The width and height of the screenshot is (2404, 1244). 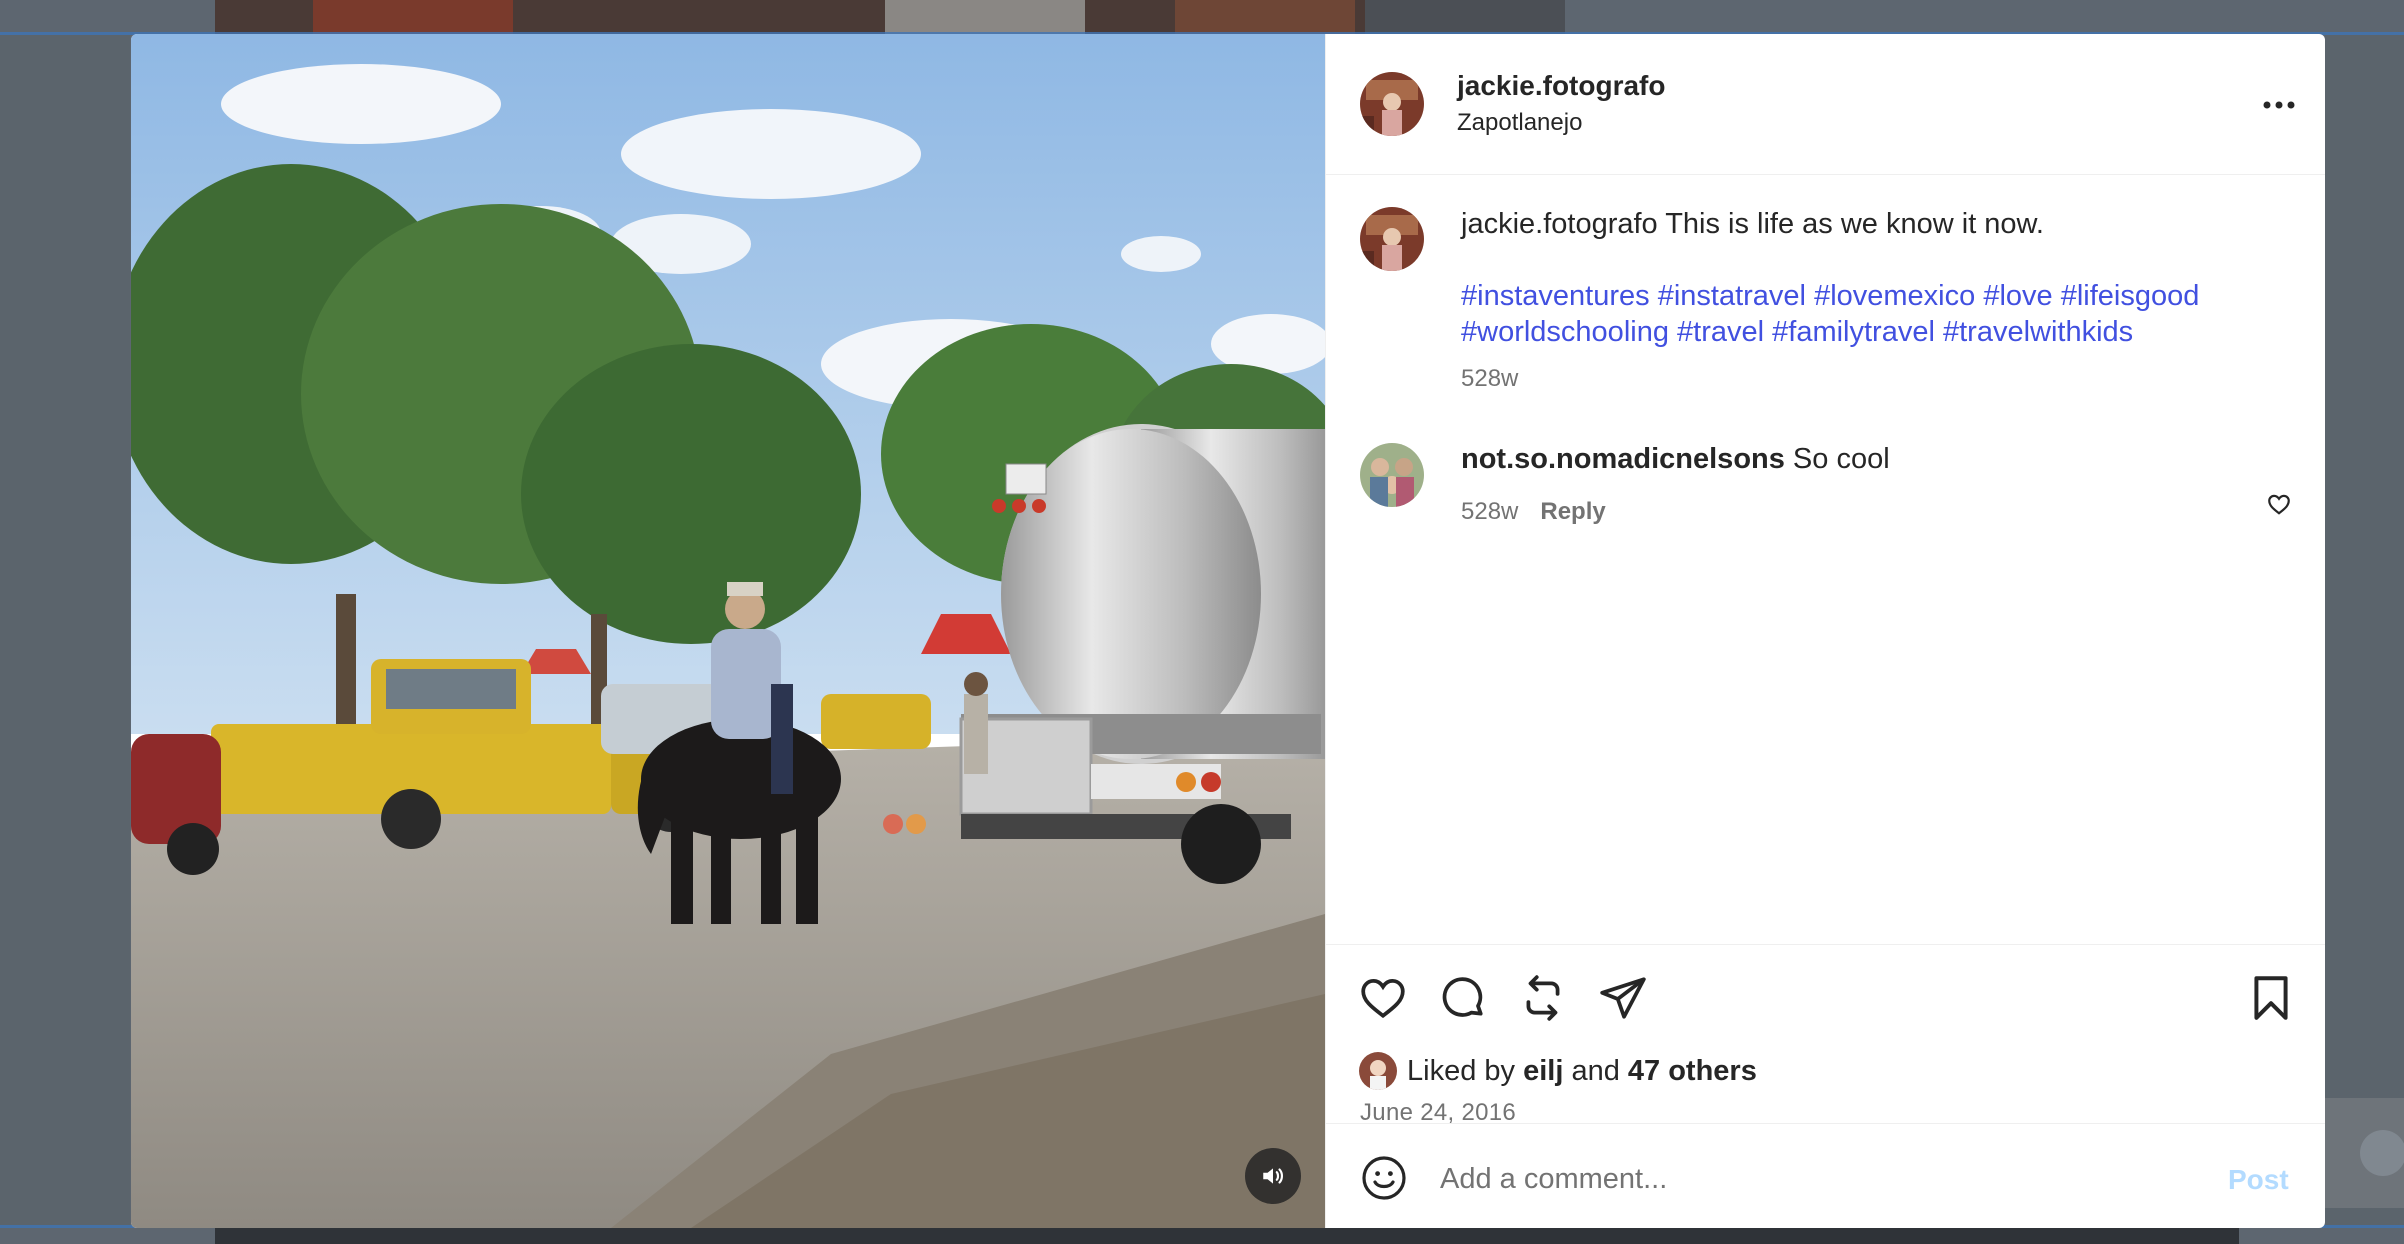 I want to click on mute-toggle-button, so click(x=1273, y=1176).